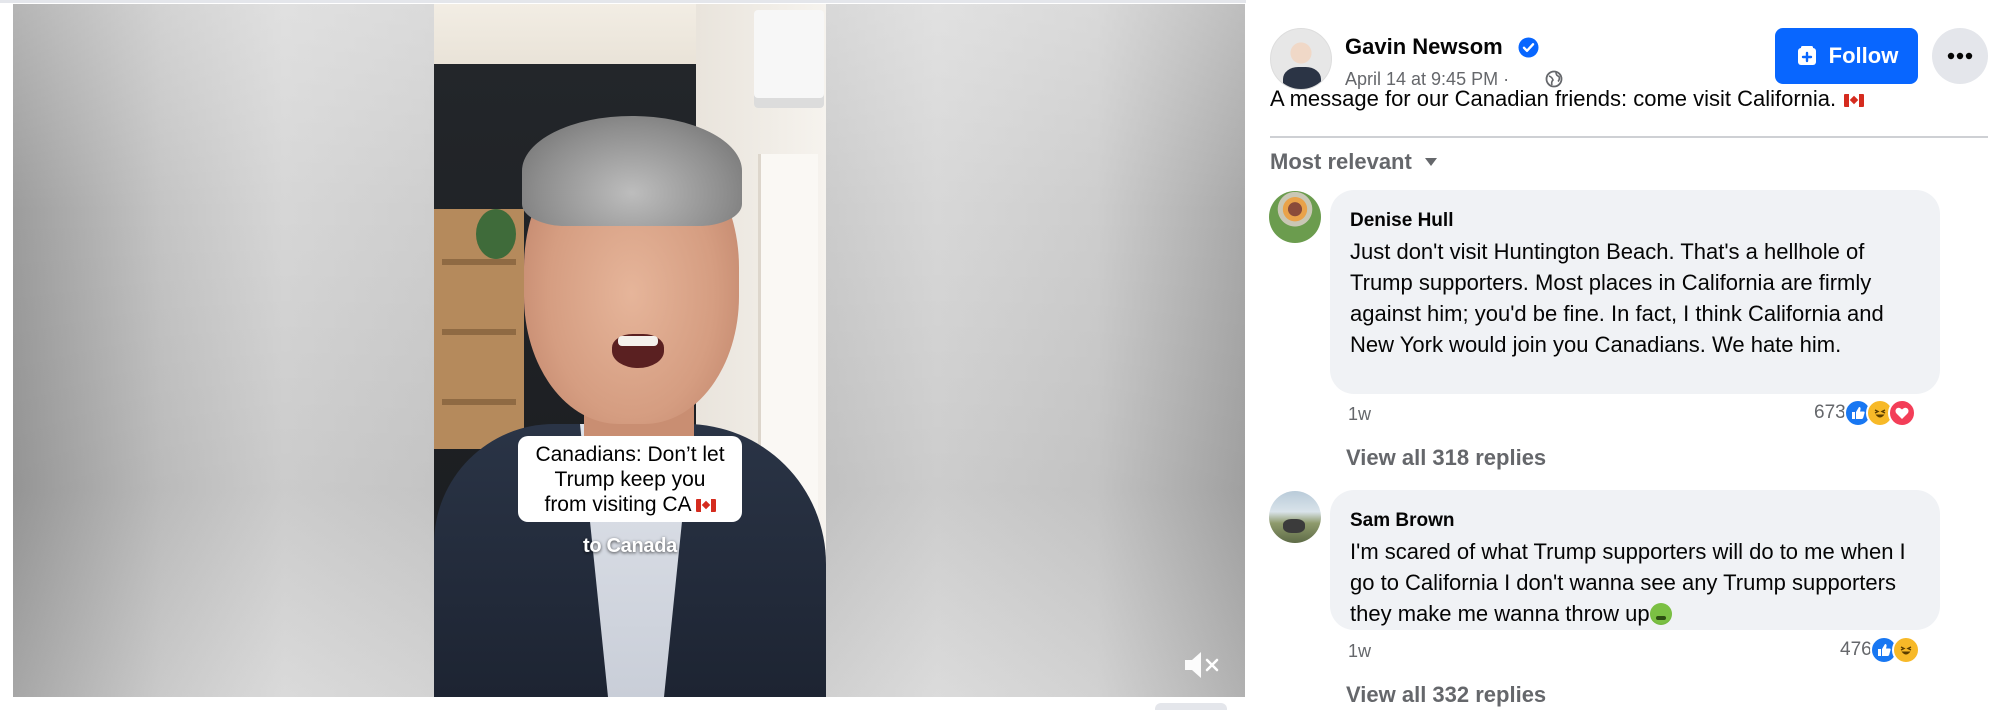  Describe the element at coordinates (1635, 221) in the screenshot. I see `comment-author: Denise Hull` at that location.